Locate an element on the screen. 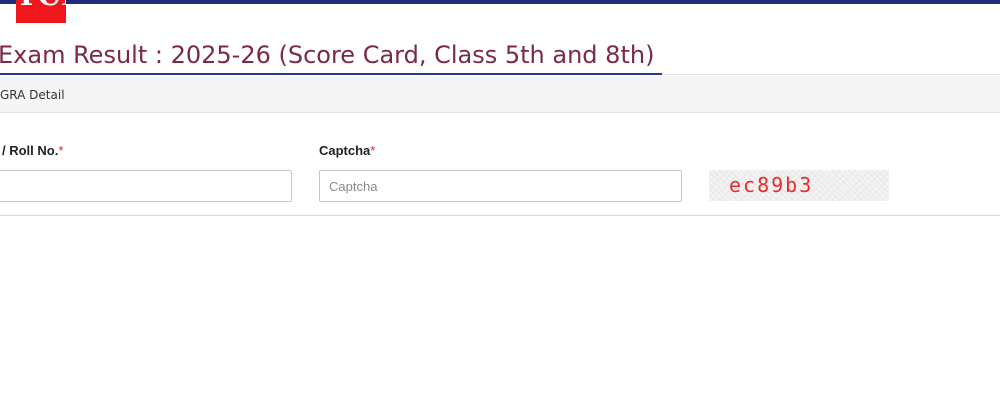 This screenshot has height=420, width=1000. captcha-label-text: Captcha is located at coordinates (345, 150).